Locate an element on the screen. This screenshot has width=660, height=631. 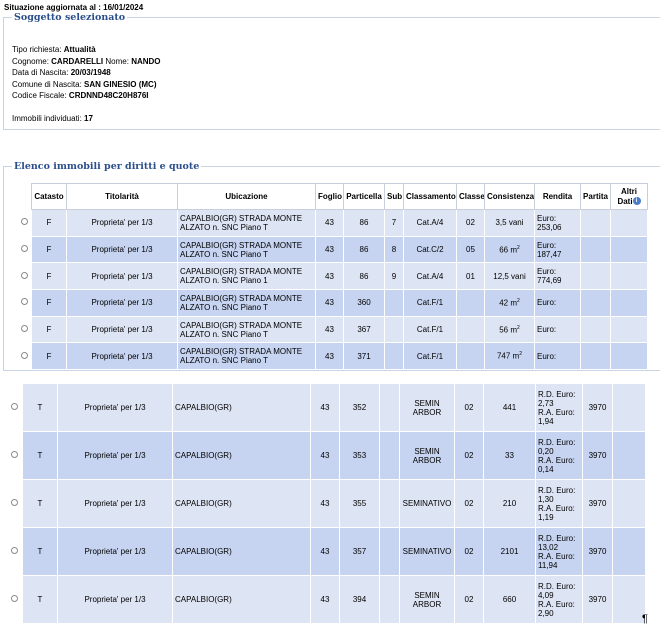
situation-date: Situazione aggiornata al : 16/01/2024 is located at coordinates (74, 7).